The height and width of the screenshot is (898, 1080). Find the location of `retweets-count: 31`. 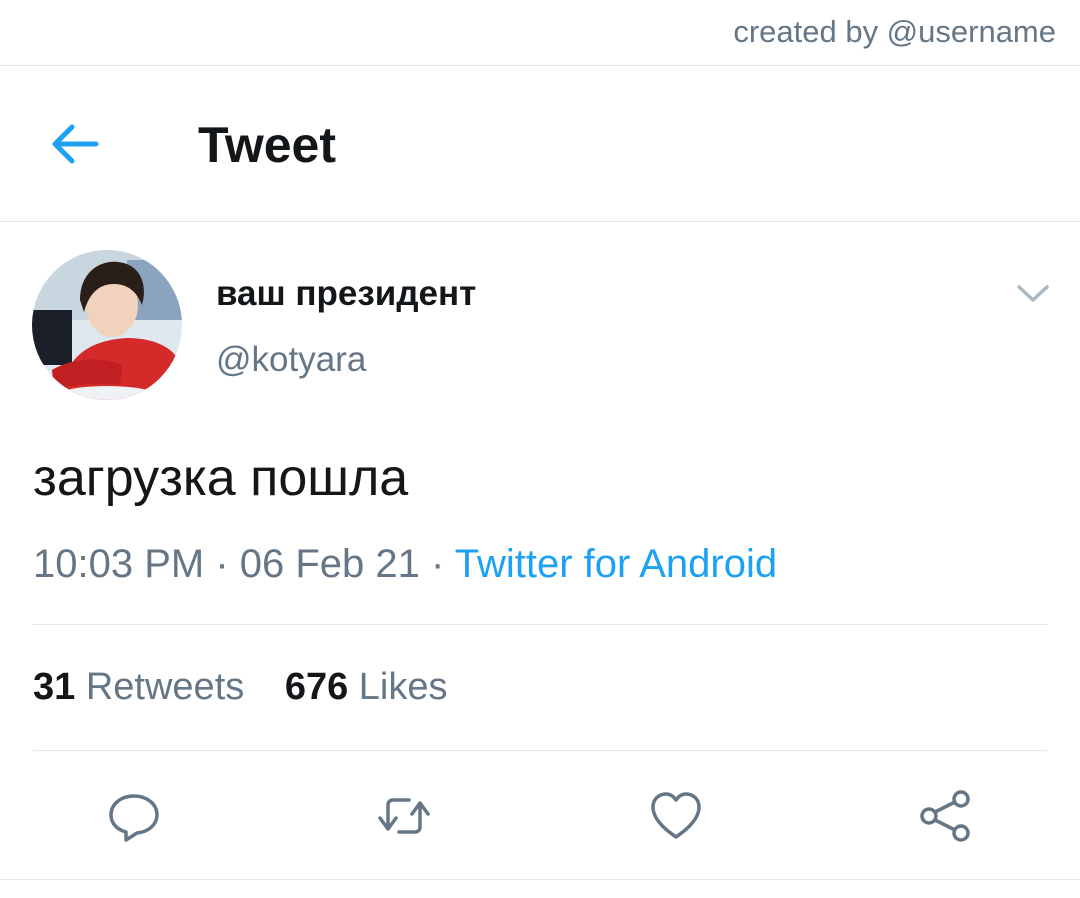

retweets-count: 31 is located at coordinates (54, 687).